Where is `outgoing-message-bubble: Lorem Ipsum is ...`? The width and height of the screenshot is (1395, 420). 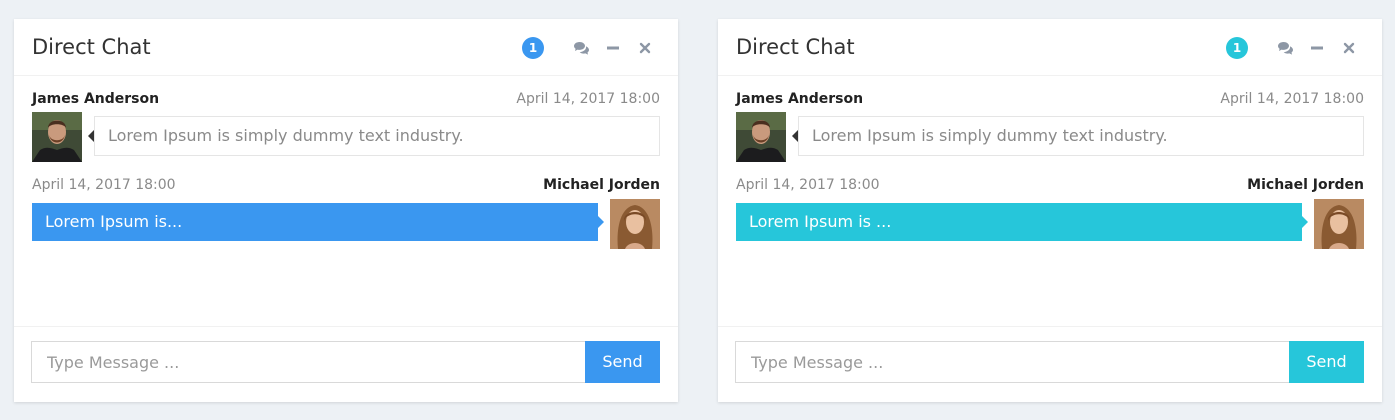 outgoing-message-bubble: Lorem Ipsum is ... is located at coordinates (1019, 222).